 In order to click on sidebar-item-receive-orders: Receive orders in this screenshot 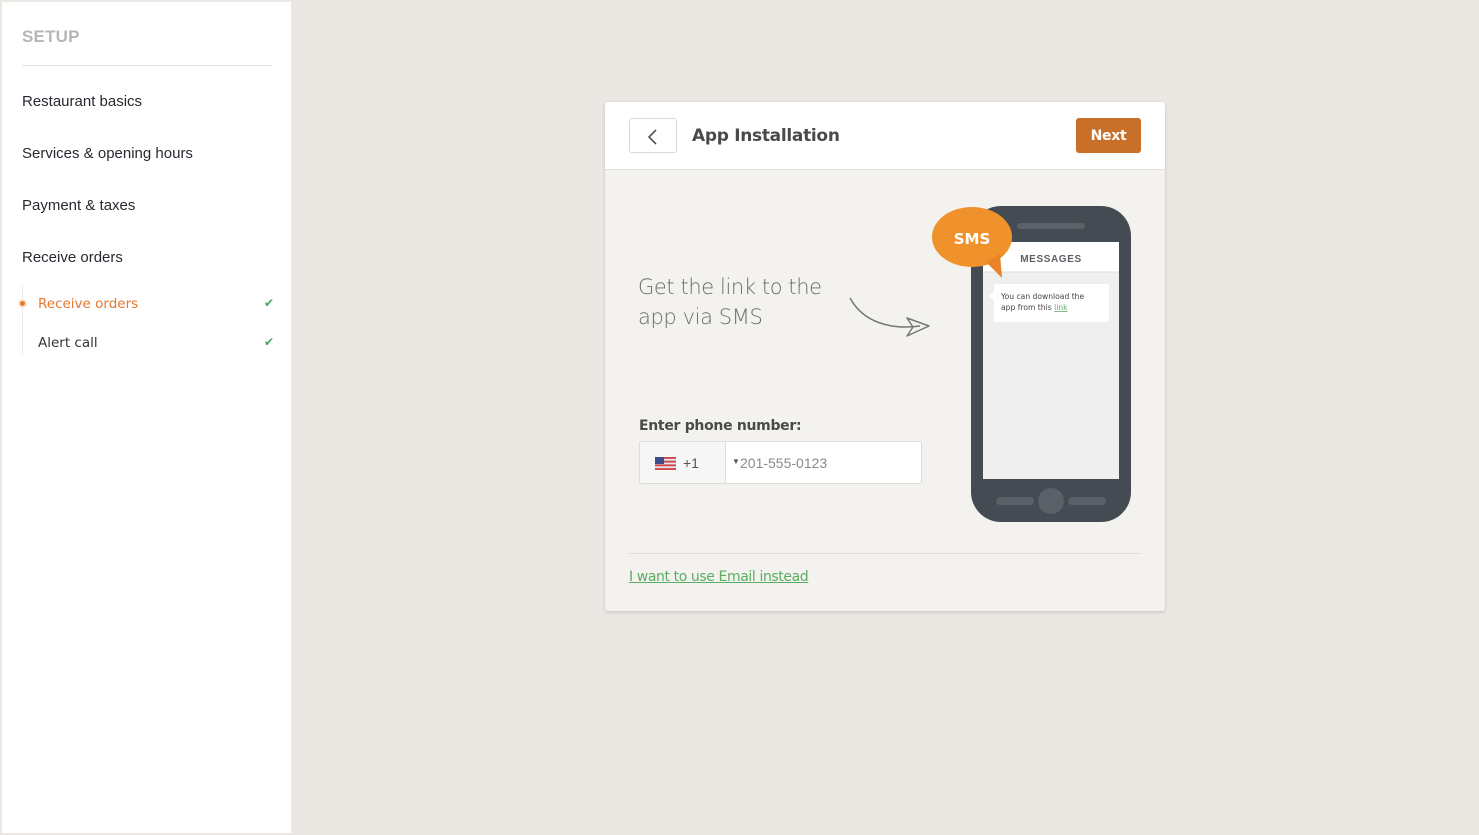, I will do `click(72, 257)`.